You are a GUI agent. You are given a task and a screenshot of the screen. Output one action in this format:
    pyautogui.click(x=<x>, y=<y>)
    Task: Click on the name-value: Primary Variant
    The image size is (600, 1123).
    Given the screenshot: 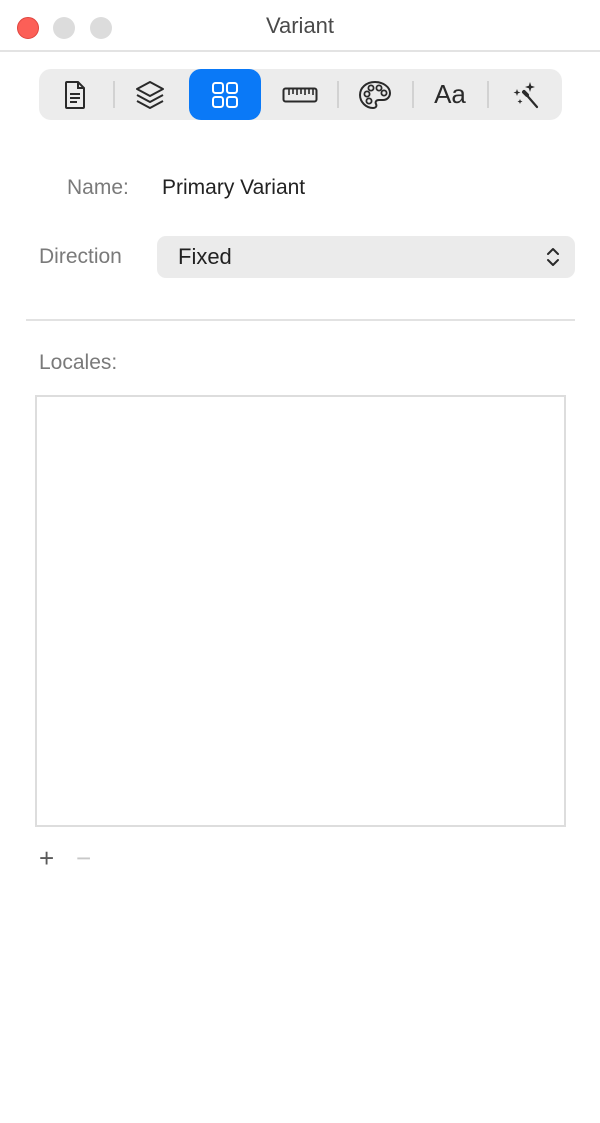 What is the action you would take?
    pyautogui.click(x=233, y=188)
    